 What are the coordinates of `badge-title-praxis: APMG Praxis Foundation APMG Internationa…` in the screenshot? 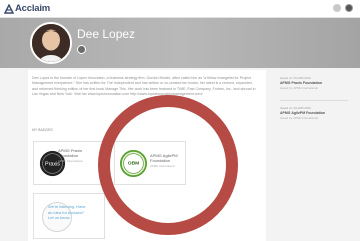 It's located at (73, 156).